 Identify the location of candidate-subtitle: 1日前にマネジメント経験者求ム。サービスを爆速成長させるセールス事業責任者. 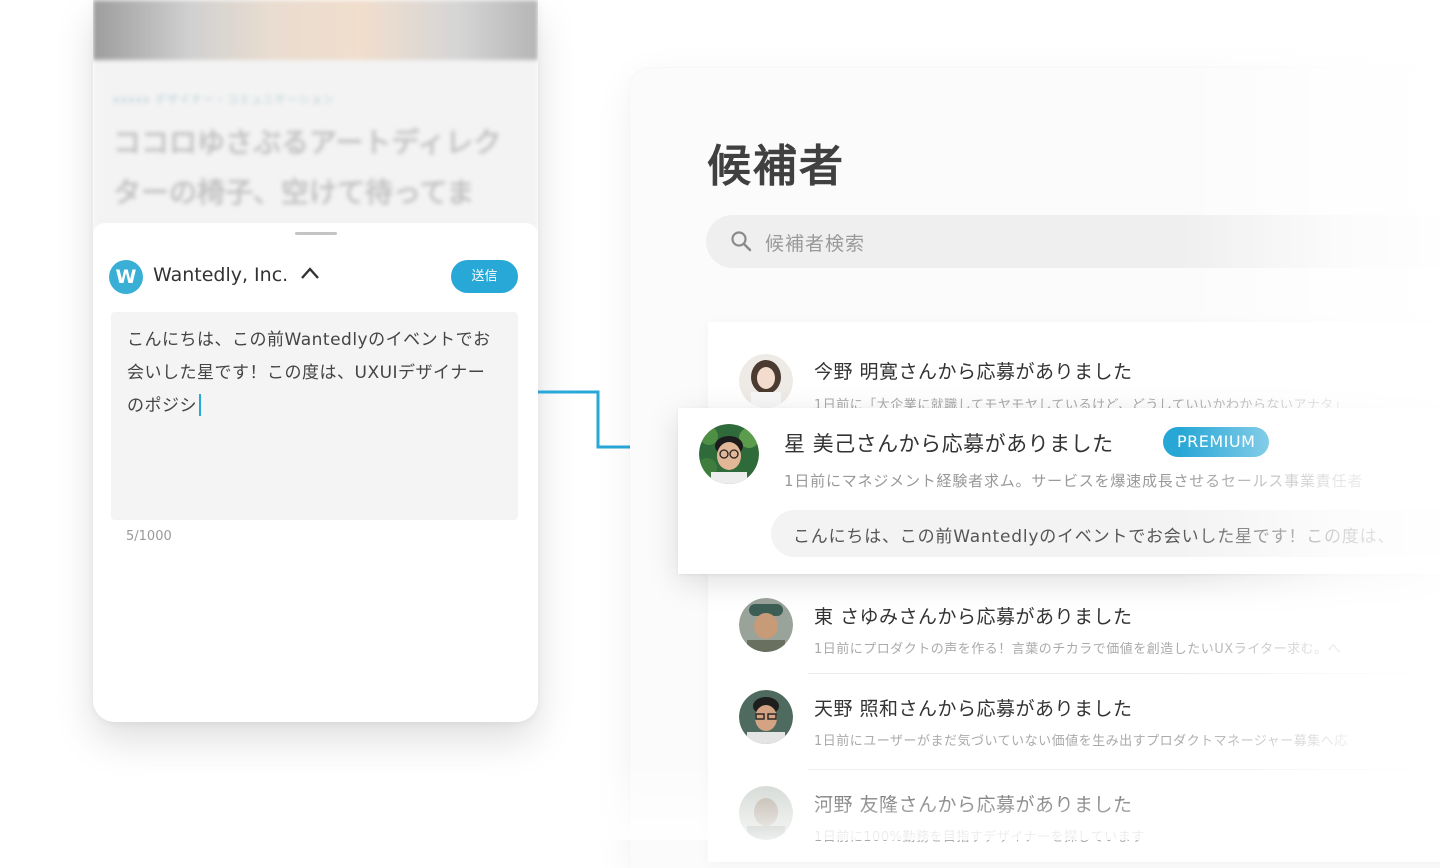
(1074, 481).